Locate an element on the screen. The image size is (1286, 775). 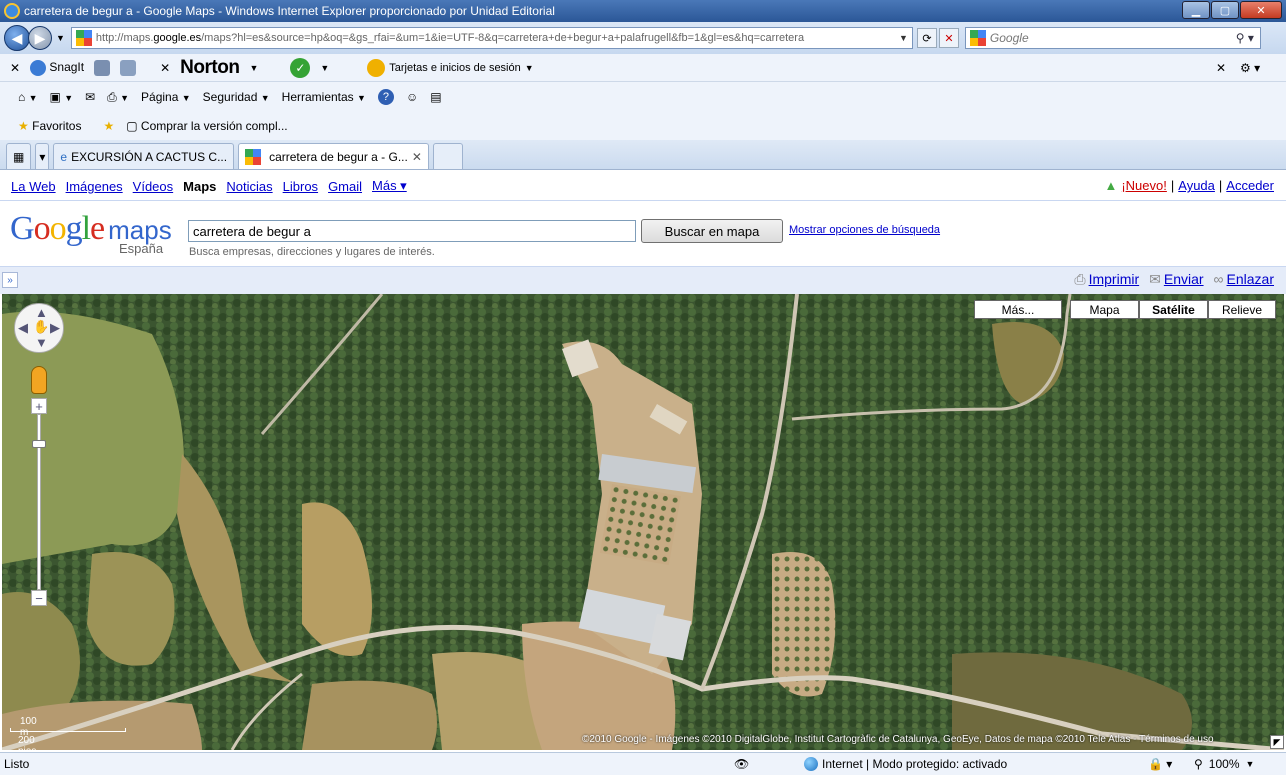
zoom-out-button: − is located at coordinates (39, 598).